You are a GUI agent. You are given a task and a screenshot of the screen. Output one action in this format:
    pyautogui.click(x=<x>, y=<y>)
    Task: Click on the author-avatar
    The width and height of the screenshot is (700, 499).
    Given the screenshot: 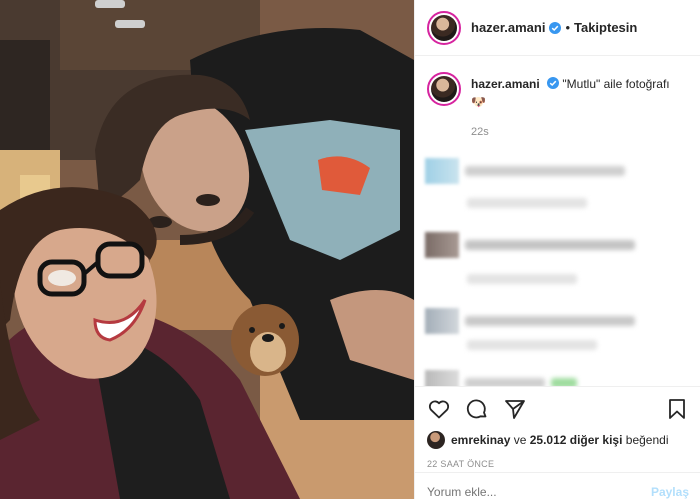 What is the action you would take?
    pyautogui.click(x=444, y=27)
    